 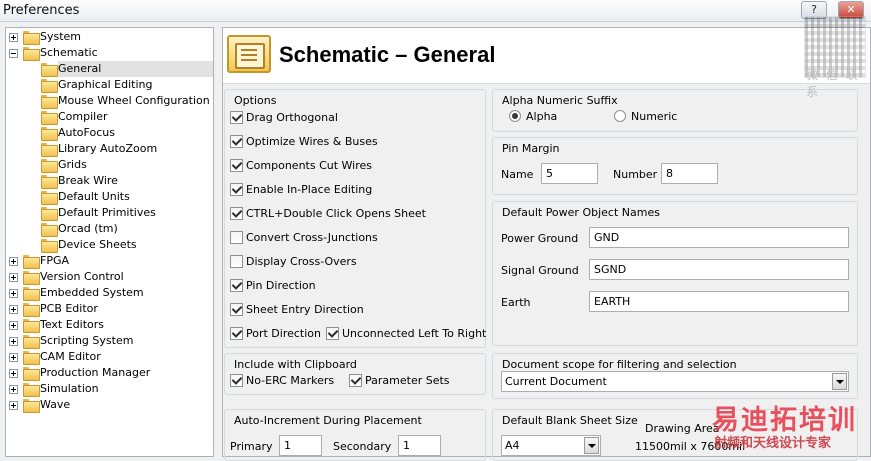 I want to click on tree-item: Scripting System, so click(x=108, y=341).